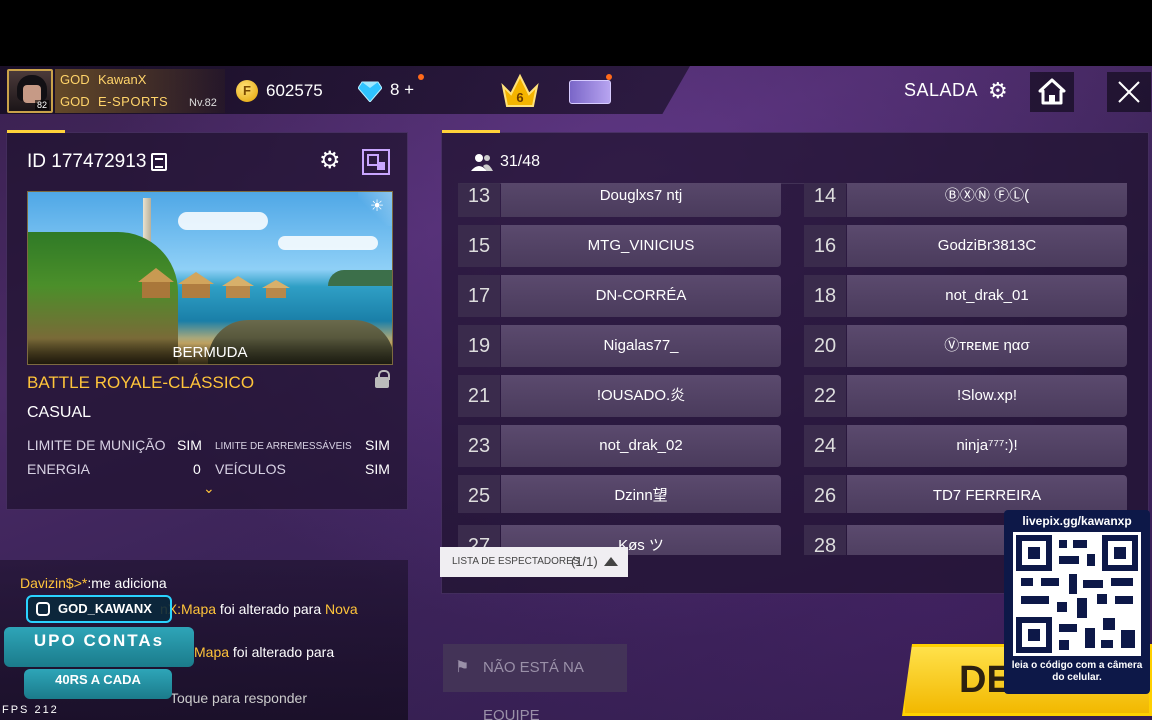 The image size is (1152, 720). I want to click on player-slot: 13 Douglxs7 ntj, so click(620, 200).